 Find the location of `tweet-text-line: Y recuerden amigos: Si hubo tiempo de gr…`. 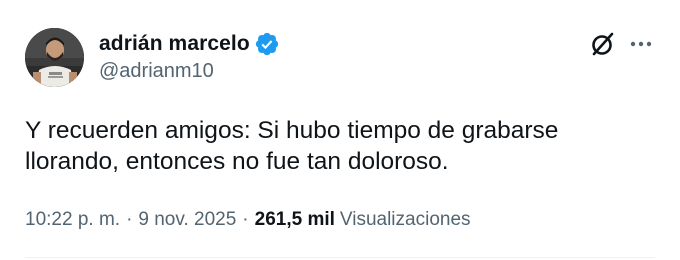

tweet-text-line: Y recuerden amigos: Si hubo tiempo de gr… is located at coordinates (292, 130).